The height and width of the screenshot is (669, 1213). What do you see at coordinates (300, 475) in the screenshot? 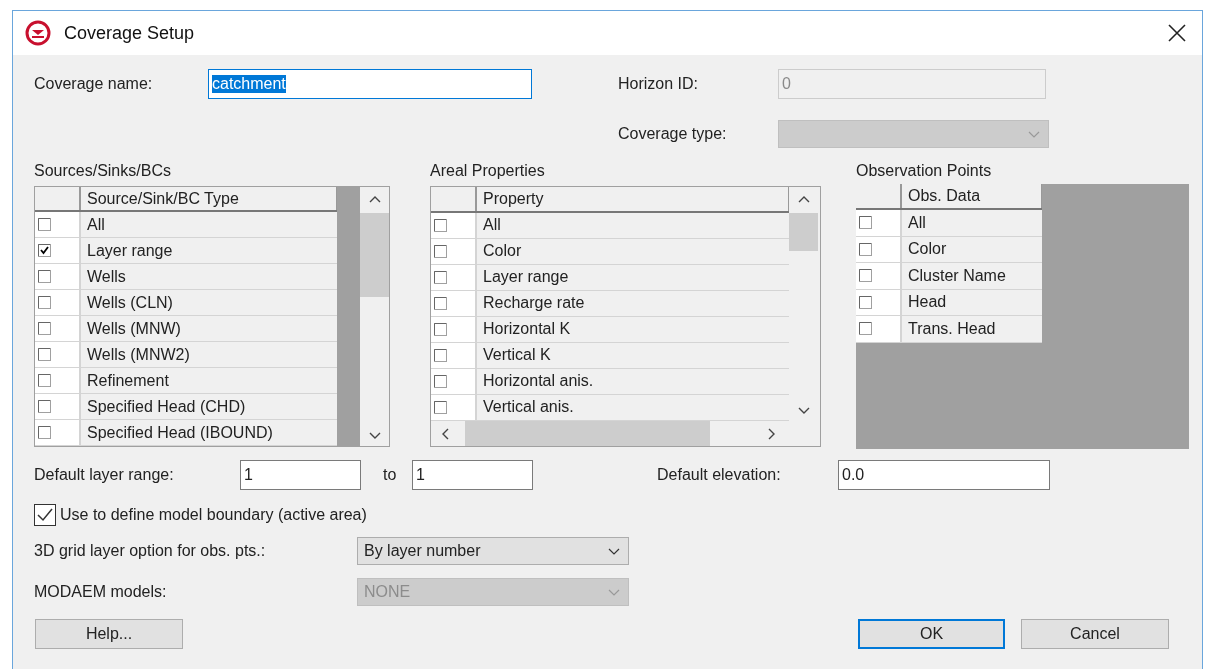
I see `layer-from-field: 1` at bounding box center [300, 475].